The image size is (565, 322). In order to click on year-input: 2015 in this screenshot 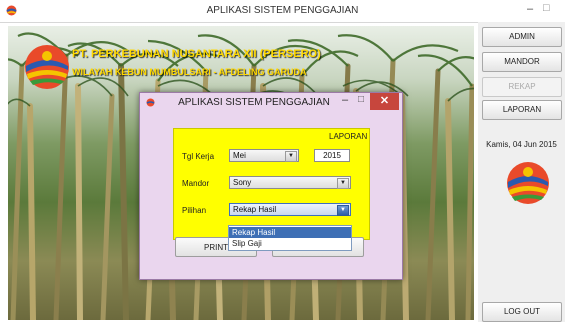, I will do `click(332, 155)`.